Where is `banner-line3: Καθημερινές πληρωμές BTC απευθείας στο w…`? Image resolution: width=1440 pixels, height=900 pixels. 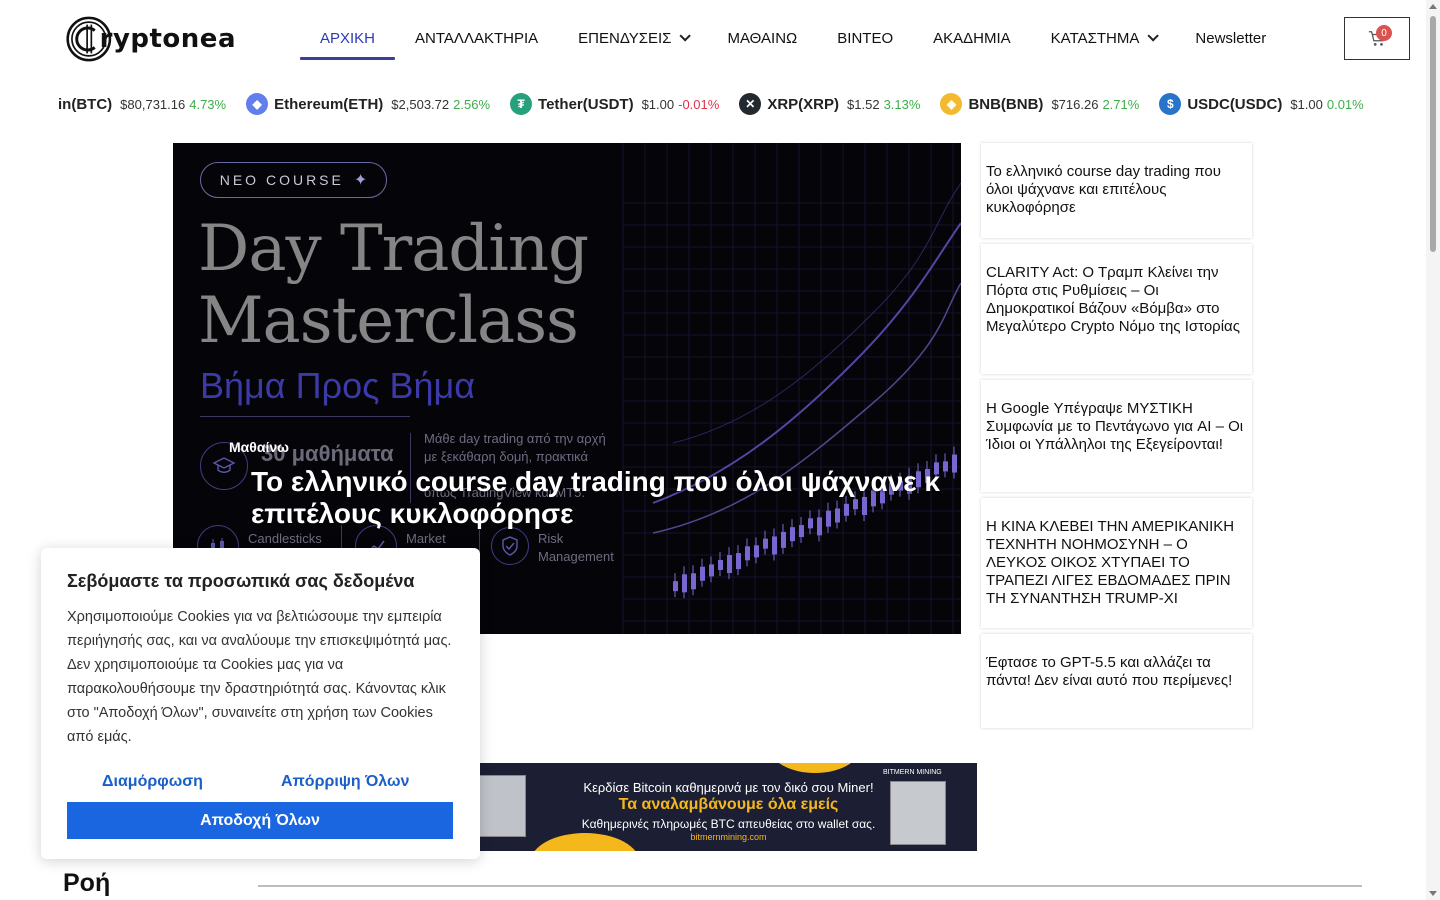 banner-line3: Καθημερινές πληρωμές BTC απευθείας στο w… is located at coordinates (728, 824).